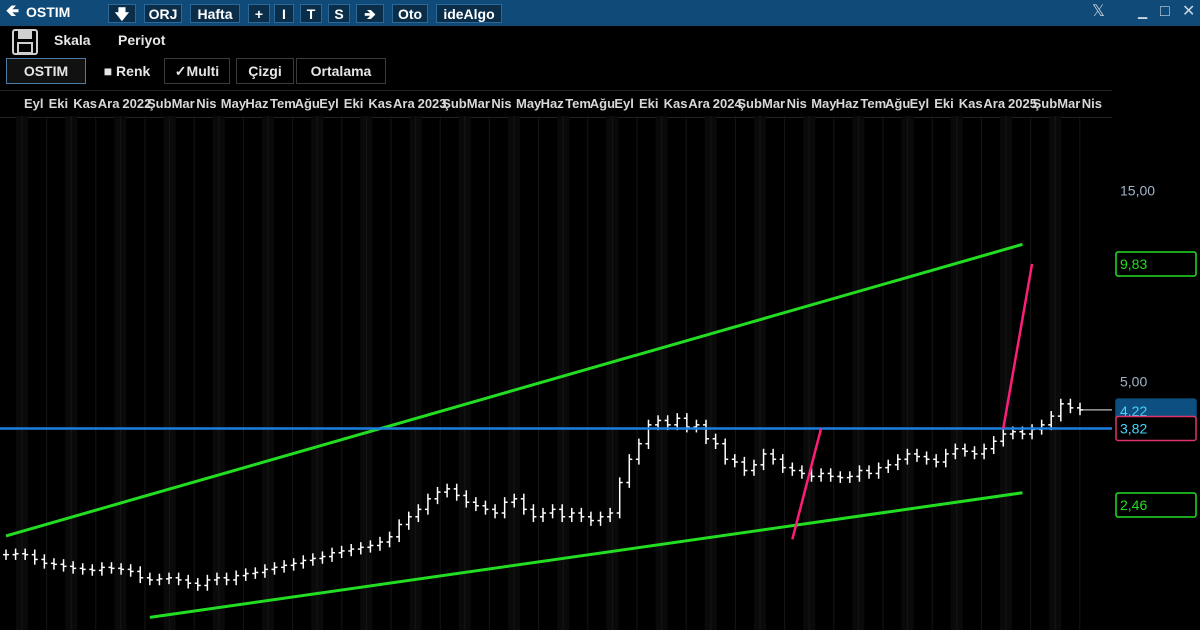  Describe the element at coordinates (1156, 428) in the screenshot. I see `price-label: 3,82` at that location.